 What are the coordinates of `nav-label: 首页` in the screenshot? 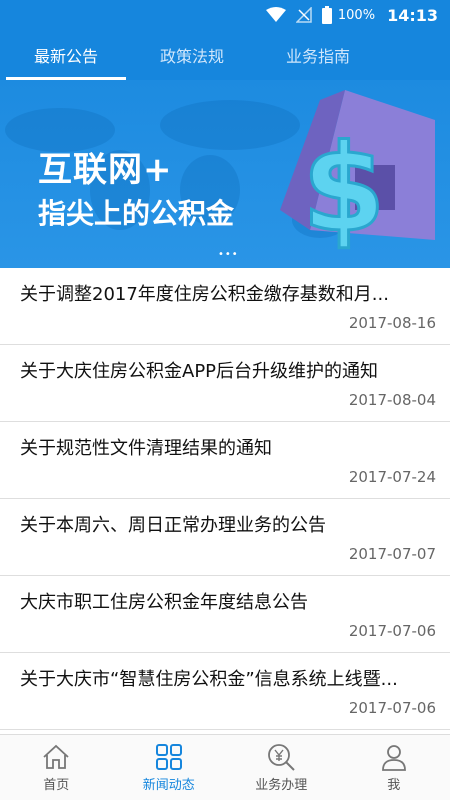 It's located at (56, 785).